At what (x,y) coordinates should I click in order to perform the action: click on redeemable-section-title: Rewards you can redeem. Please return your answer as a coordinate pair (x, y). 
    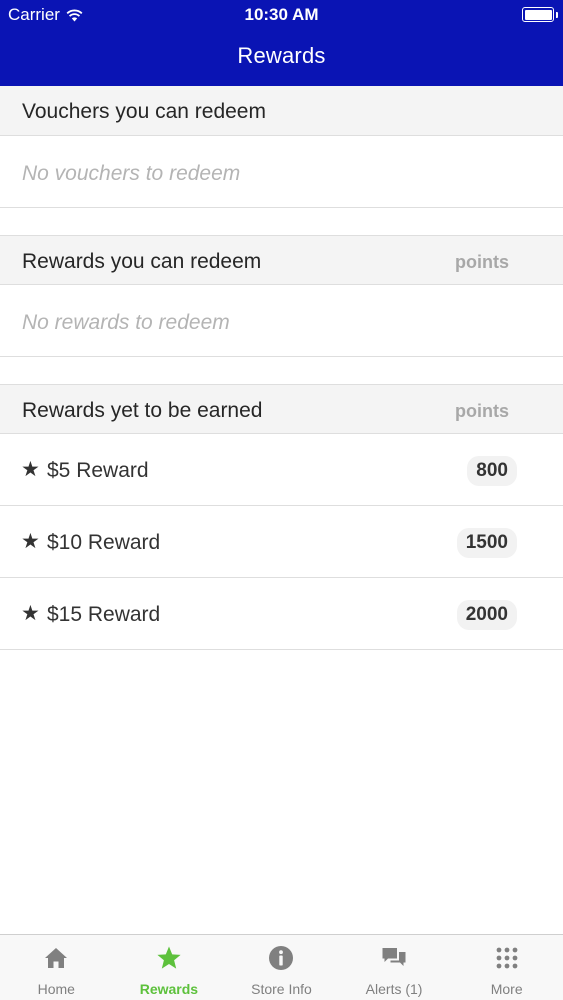
    Looking at the image, I should click on (142, 261).